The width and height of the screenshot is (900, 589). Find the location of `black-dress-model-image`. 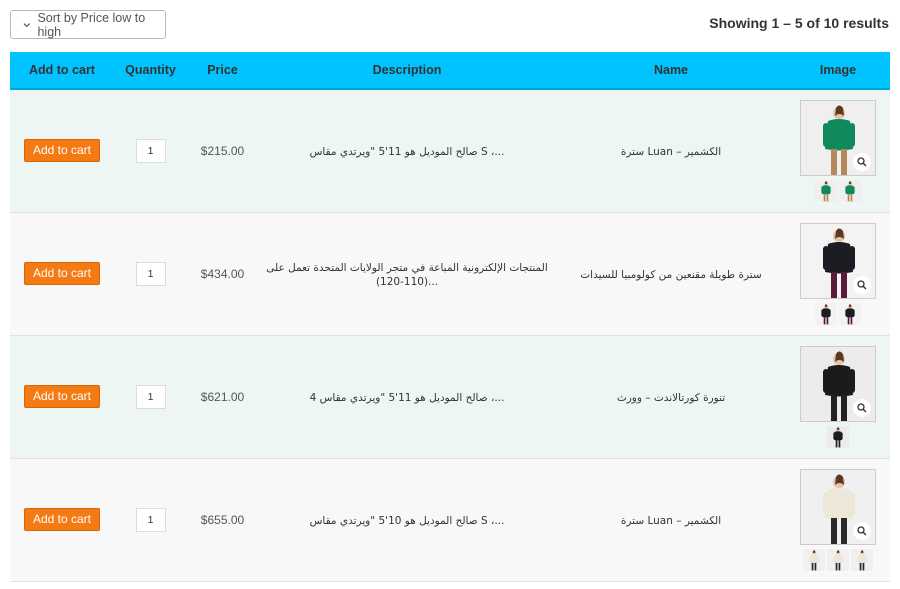

black-dress-model-image is located at coordinates (838, 383).